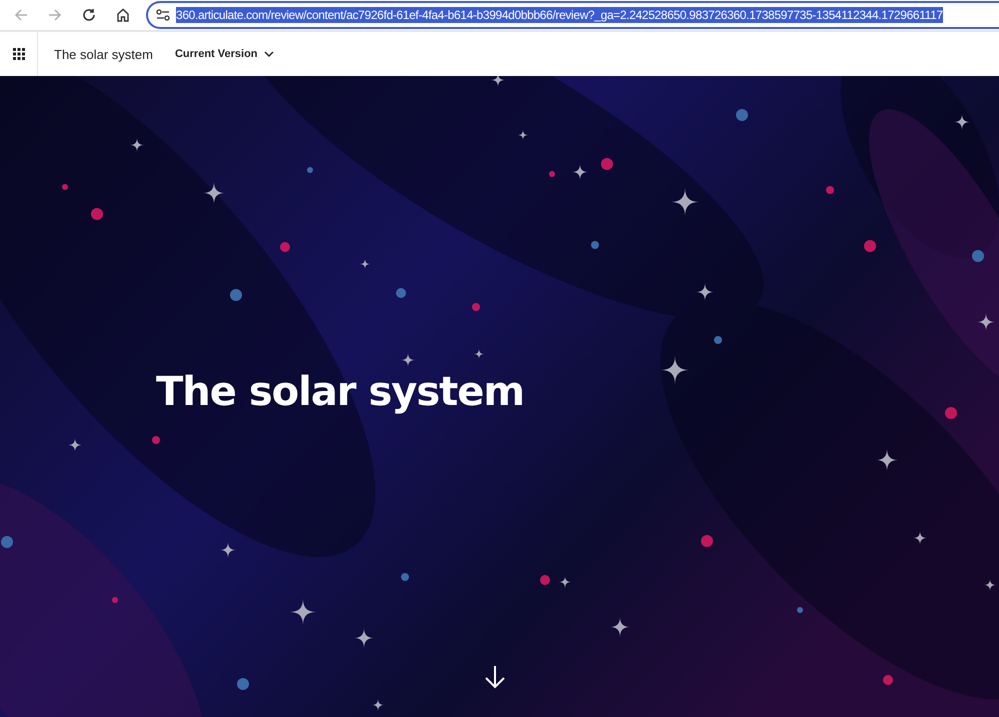 This screenshot has height=717, width=999. Describe the element at coordinates (103, 54) in the screenshot. I see `course-title: The solar system` at that location.